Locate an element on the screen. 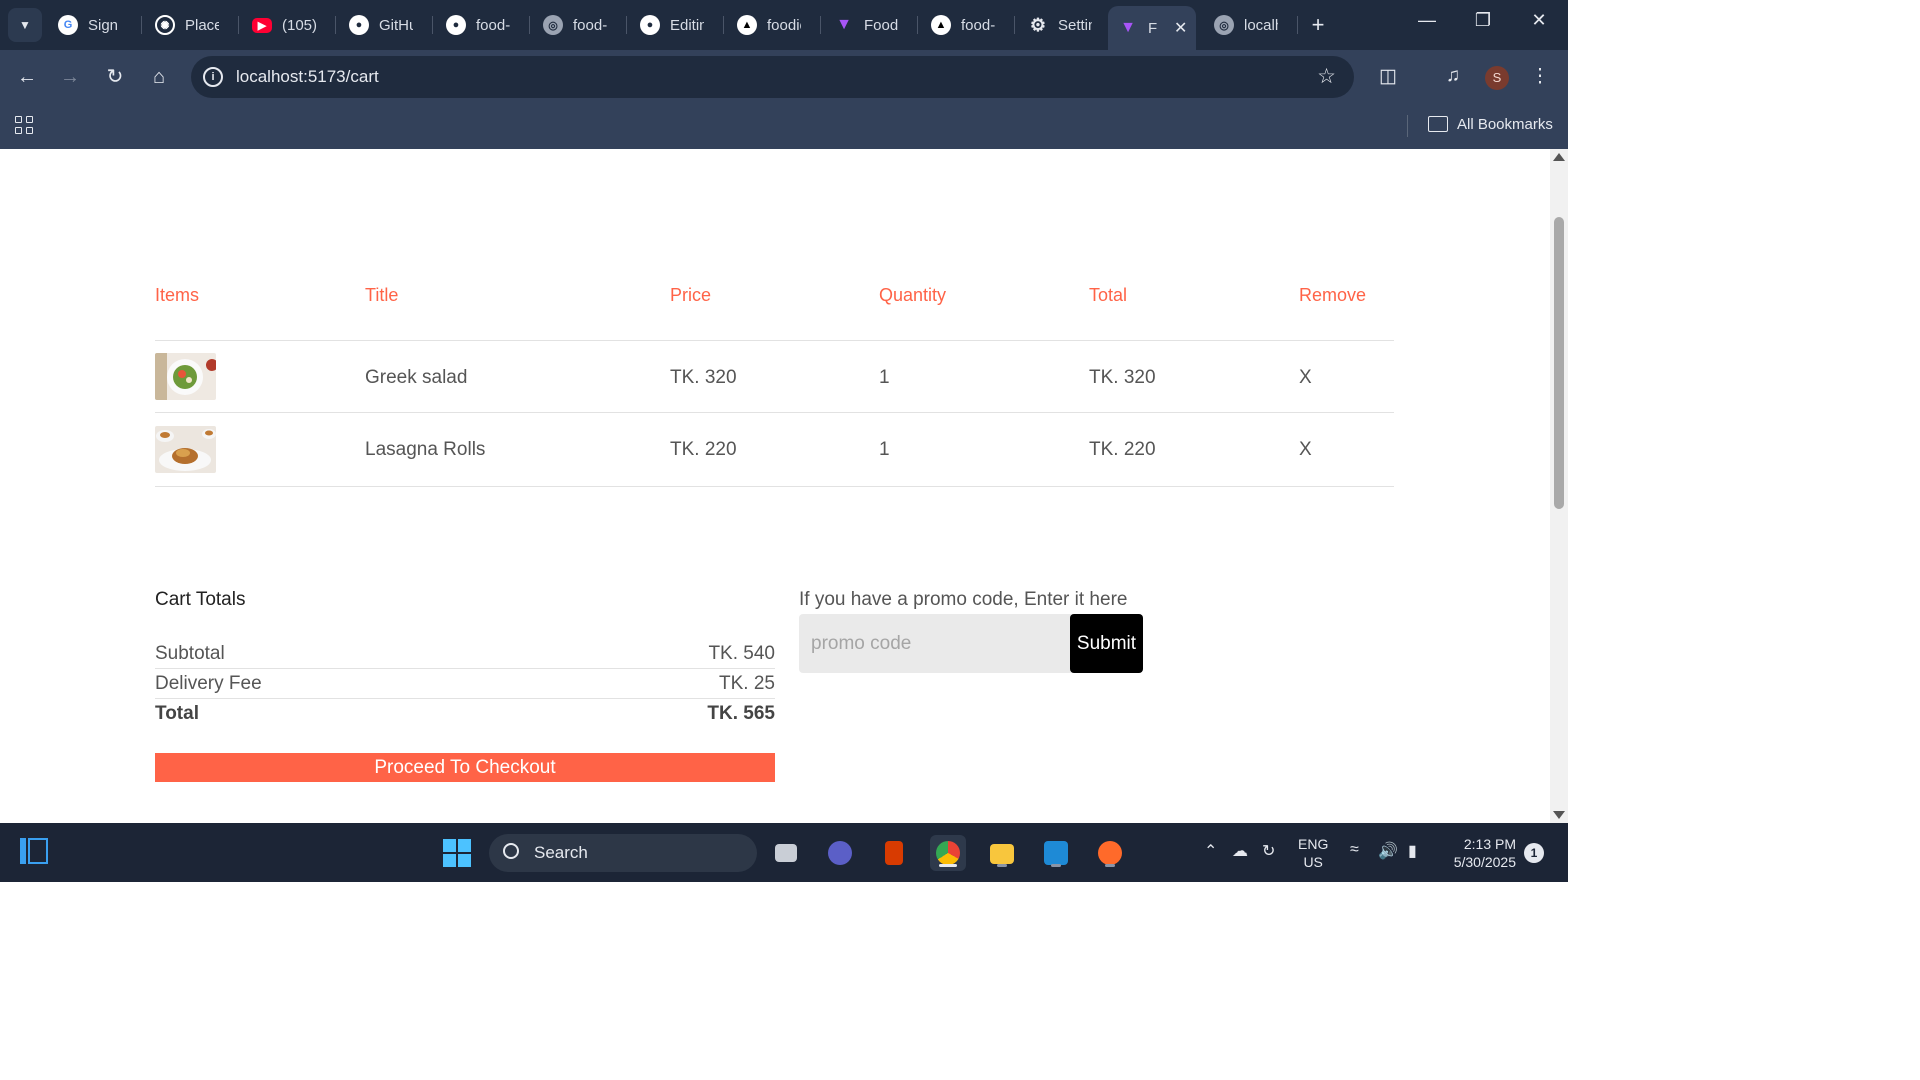  pen-app-icon is located at coordinates (1110, 853).